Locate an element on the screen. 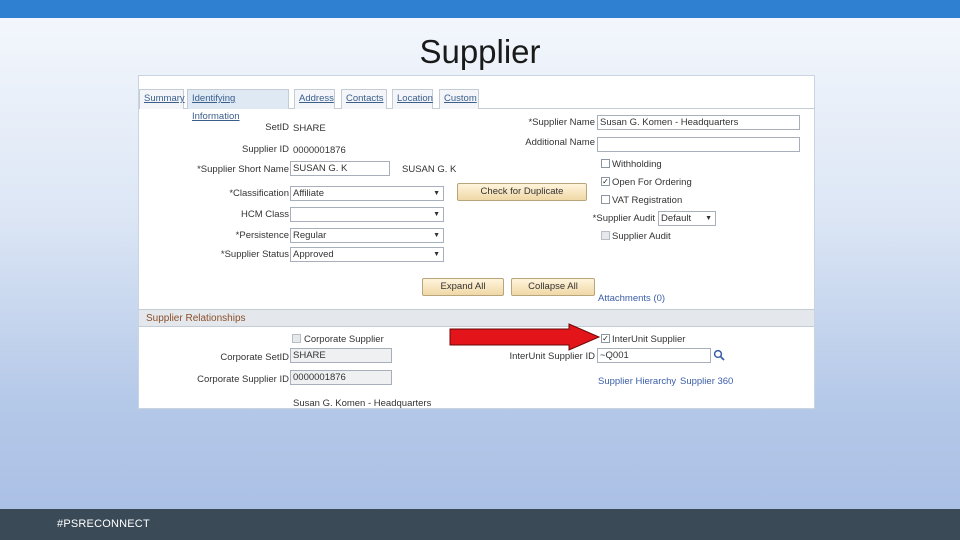 The height and width of the screenshot is (540, 960). corporate-supplier-label: Corporate Supplier is located at coordinates (344, 339).